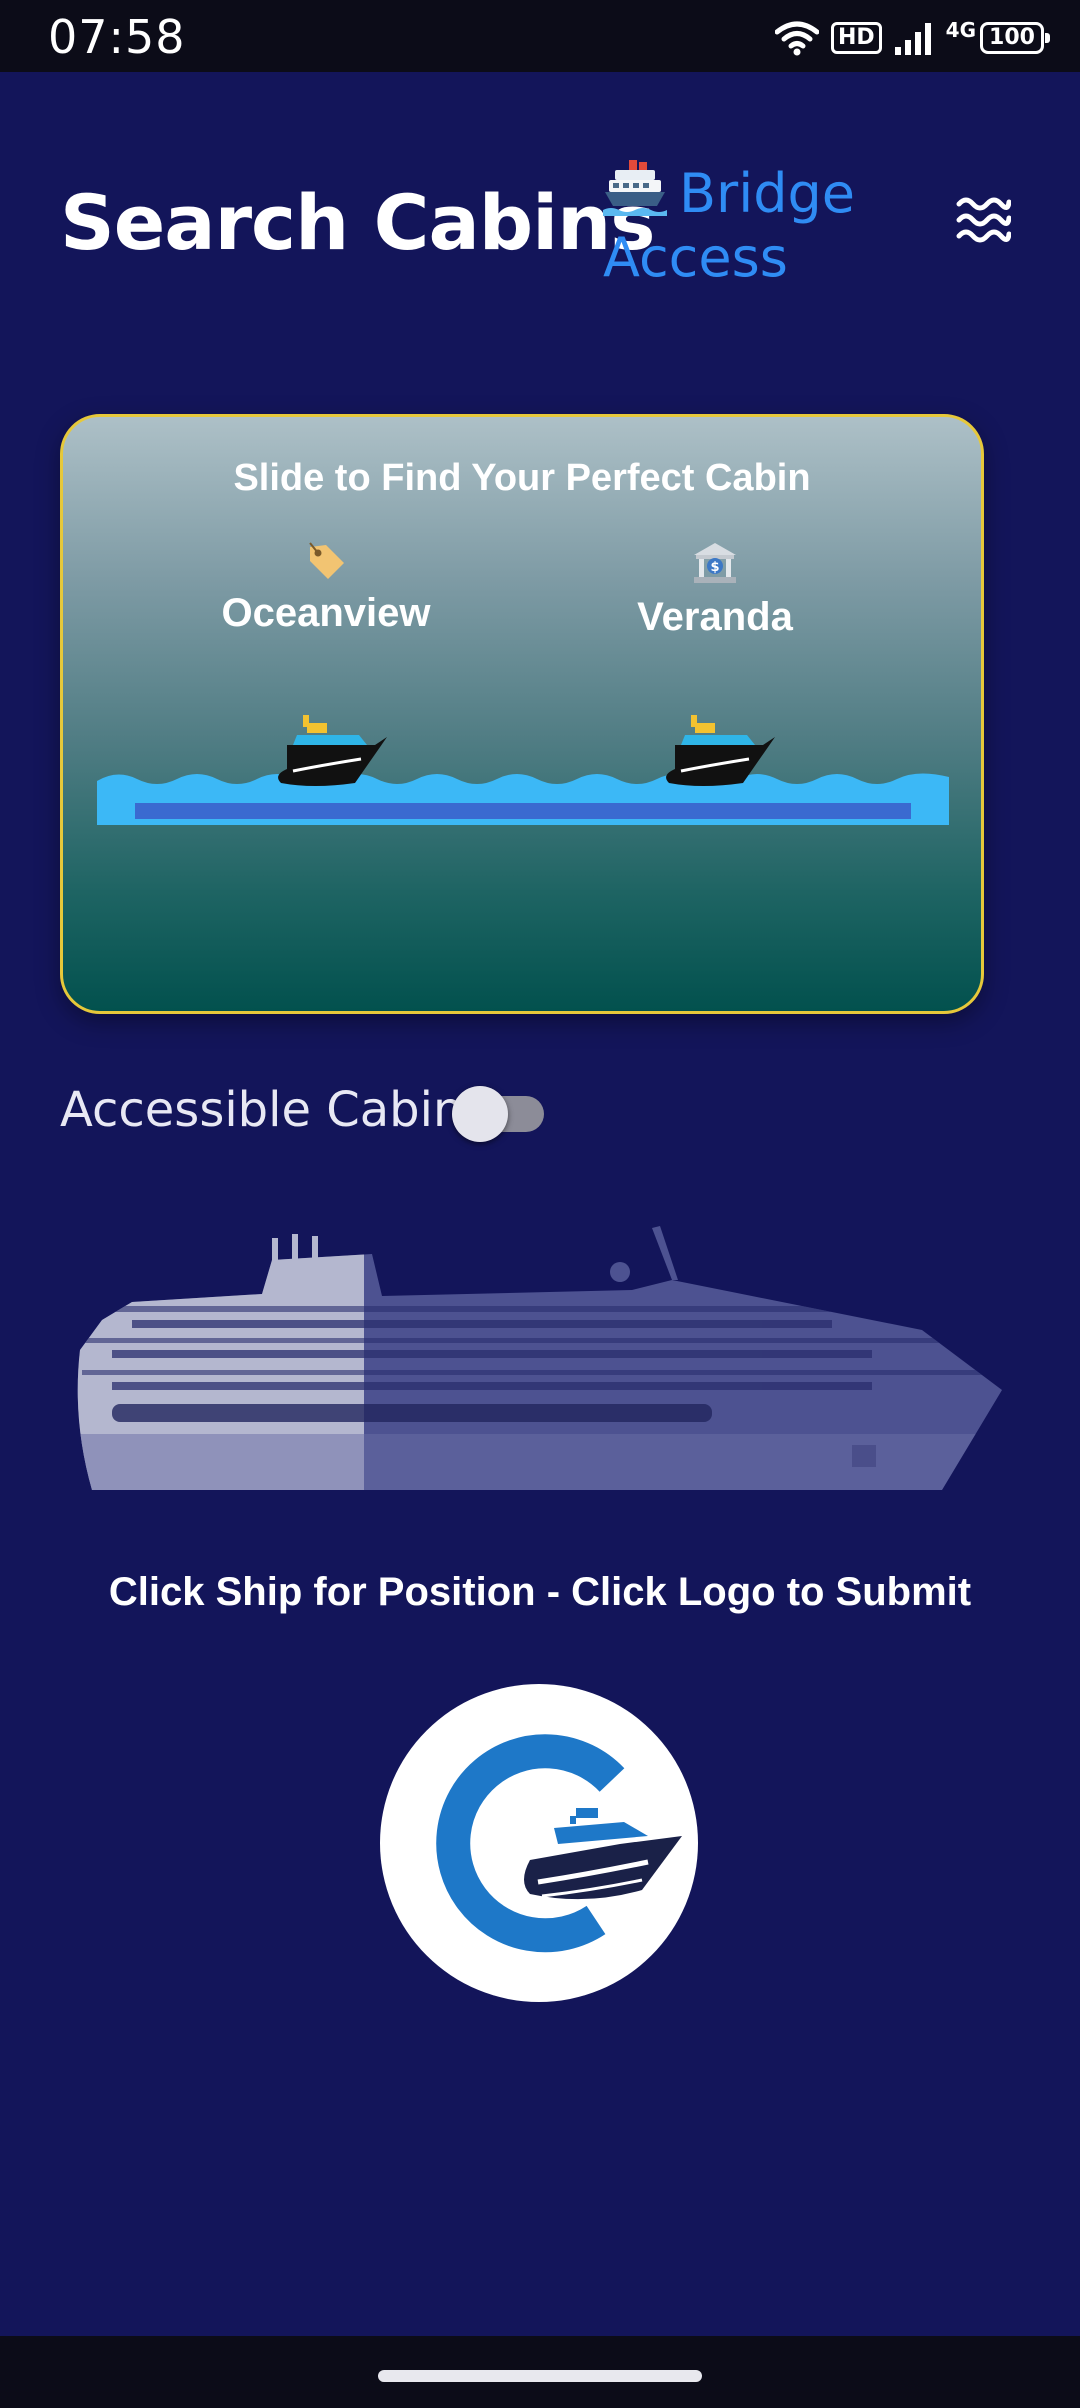  I want to click on cabin-slider-title: Slide to Find Your Perfect Cabin, so click(522, 478).